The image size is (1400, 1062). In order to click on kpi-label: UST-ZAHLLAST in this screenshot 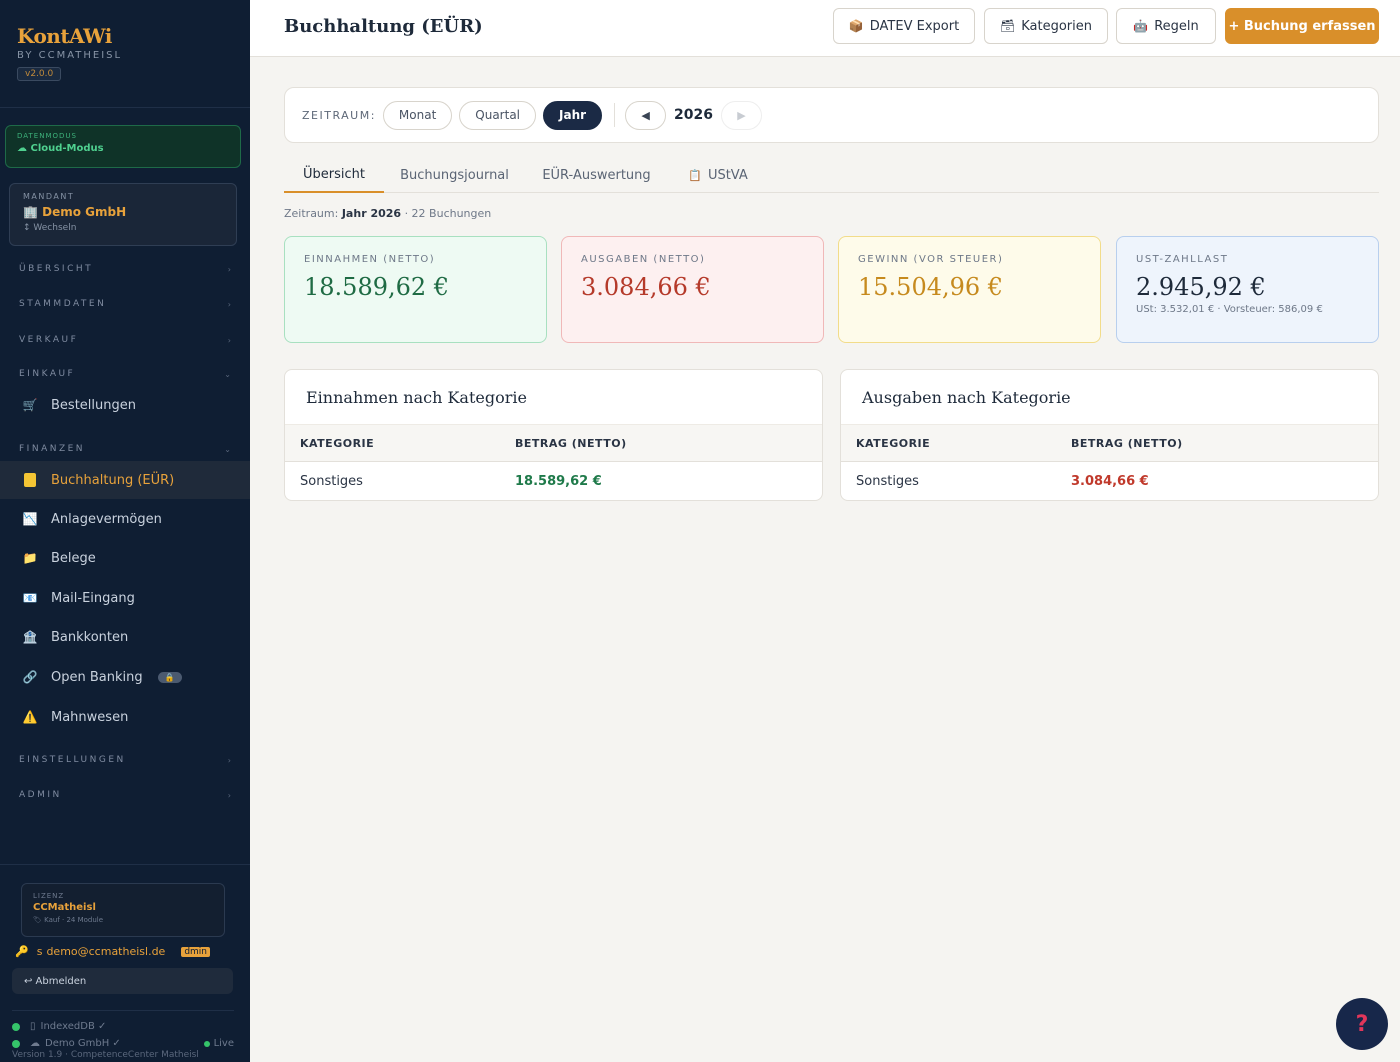, I will do `click(1182, 259)`.